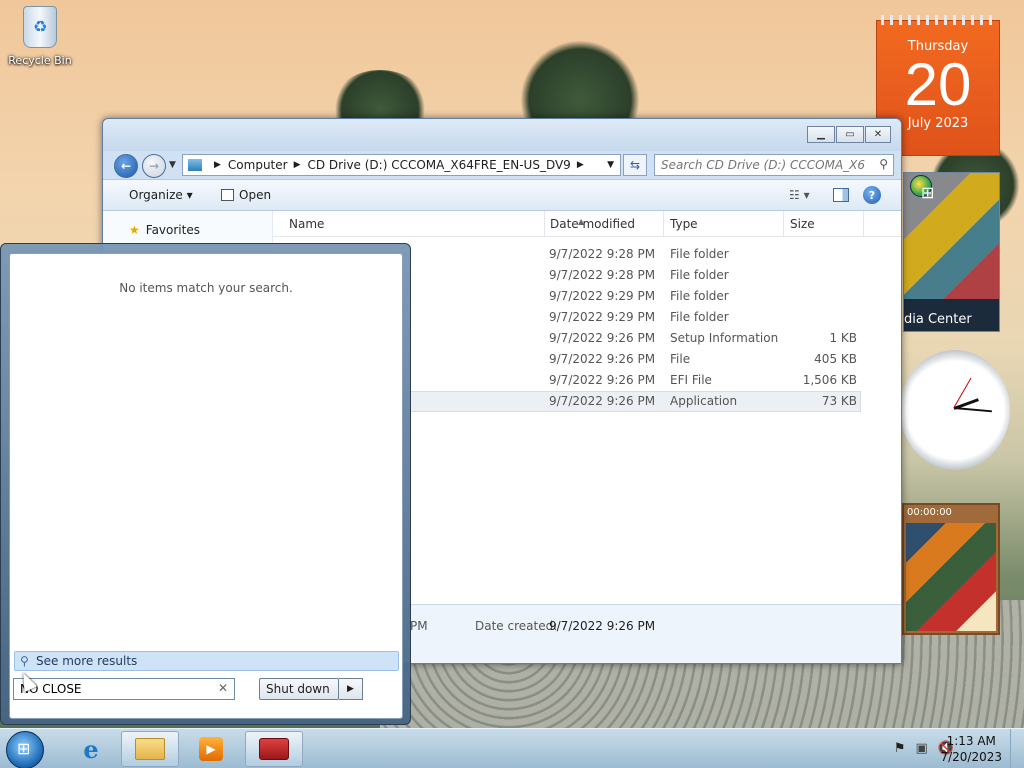 This screenshot has width=1024, height=768. What do you see at coordinates (971, 749) in the screenshot?
I see `taskbar-clock: 1:13 AM 7/20/2023` at bounding box center [971, 749].